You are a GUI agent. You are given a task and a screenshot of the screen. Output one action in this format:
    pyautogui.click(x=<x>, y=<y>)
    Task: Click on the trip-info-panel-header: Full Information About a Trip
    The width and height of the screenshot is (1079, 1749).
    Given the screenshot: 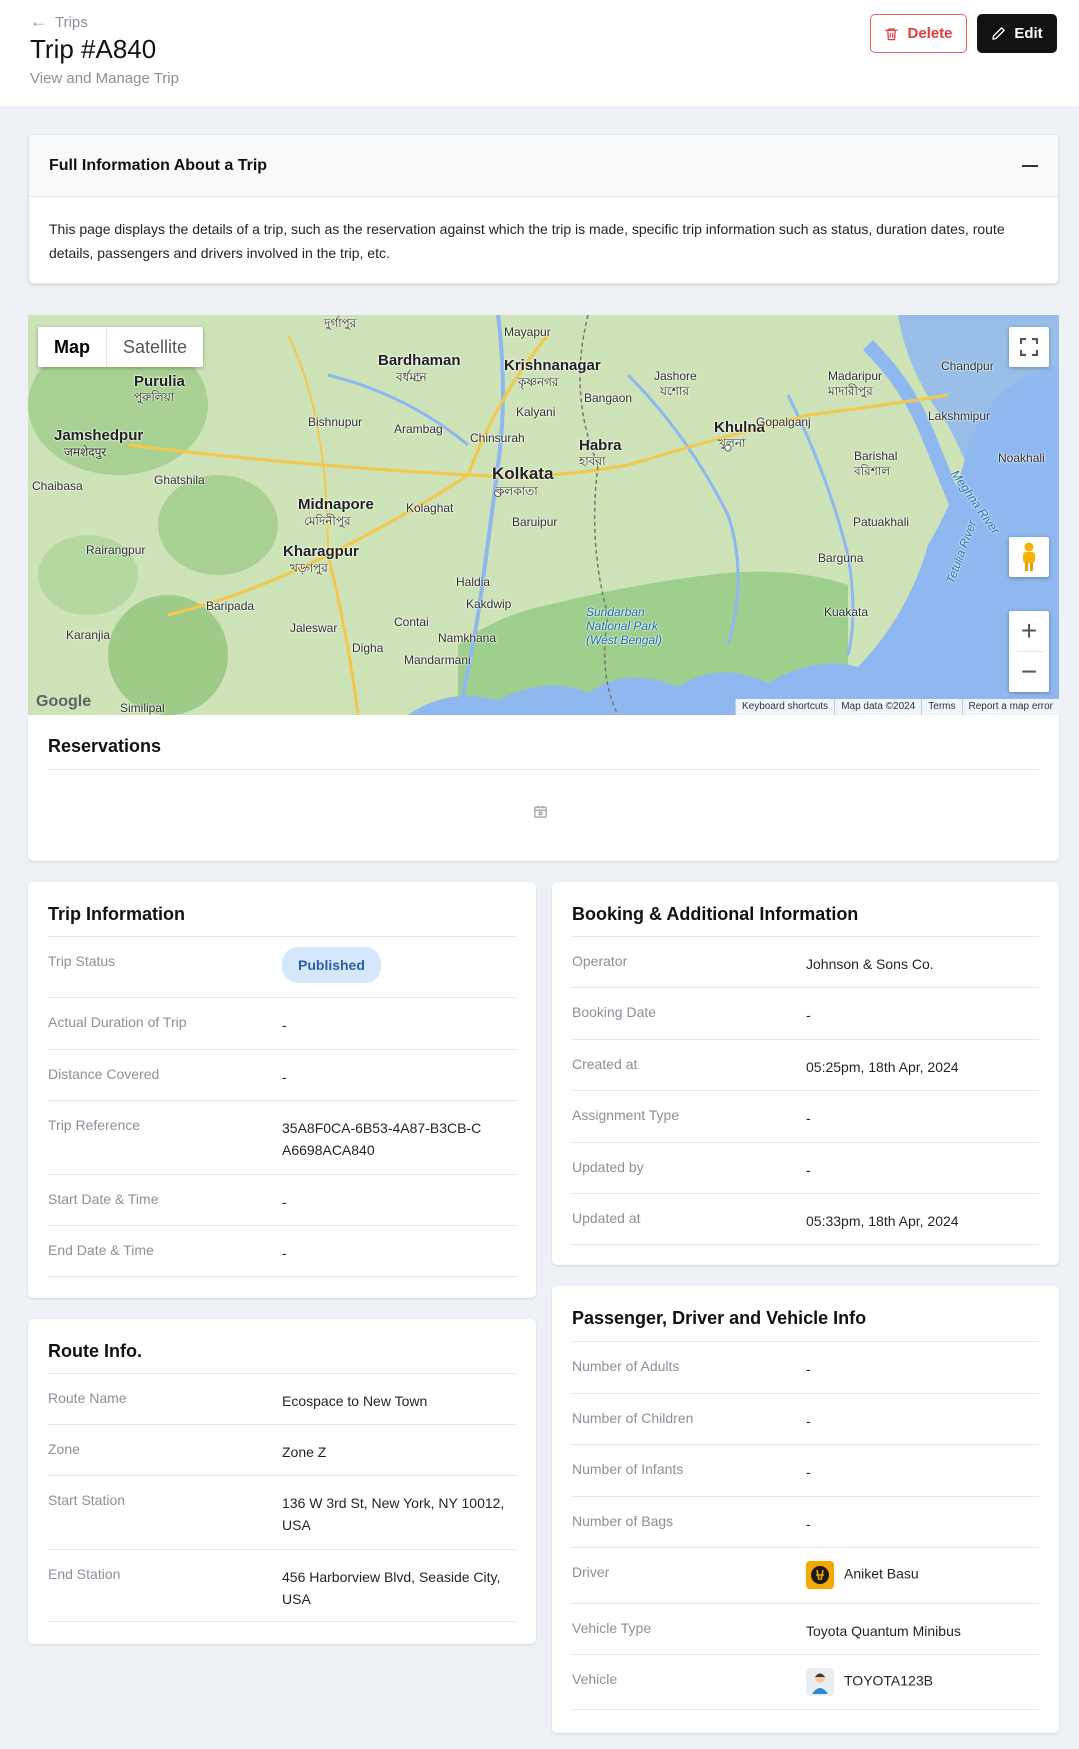 What is the action you would take?
    pyautogui.click(x=543, y=166)
    